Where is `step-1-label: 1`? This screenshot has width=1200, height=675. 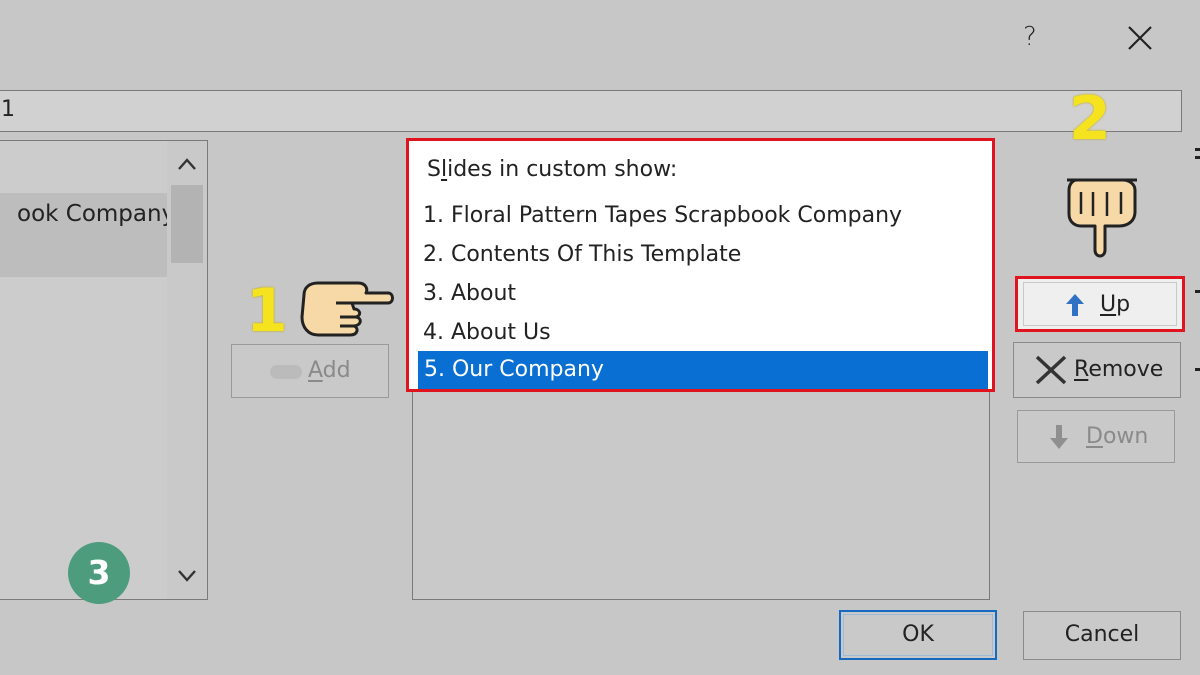
step-1-label: 1 is located at coordinates (267, 311).